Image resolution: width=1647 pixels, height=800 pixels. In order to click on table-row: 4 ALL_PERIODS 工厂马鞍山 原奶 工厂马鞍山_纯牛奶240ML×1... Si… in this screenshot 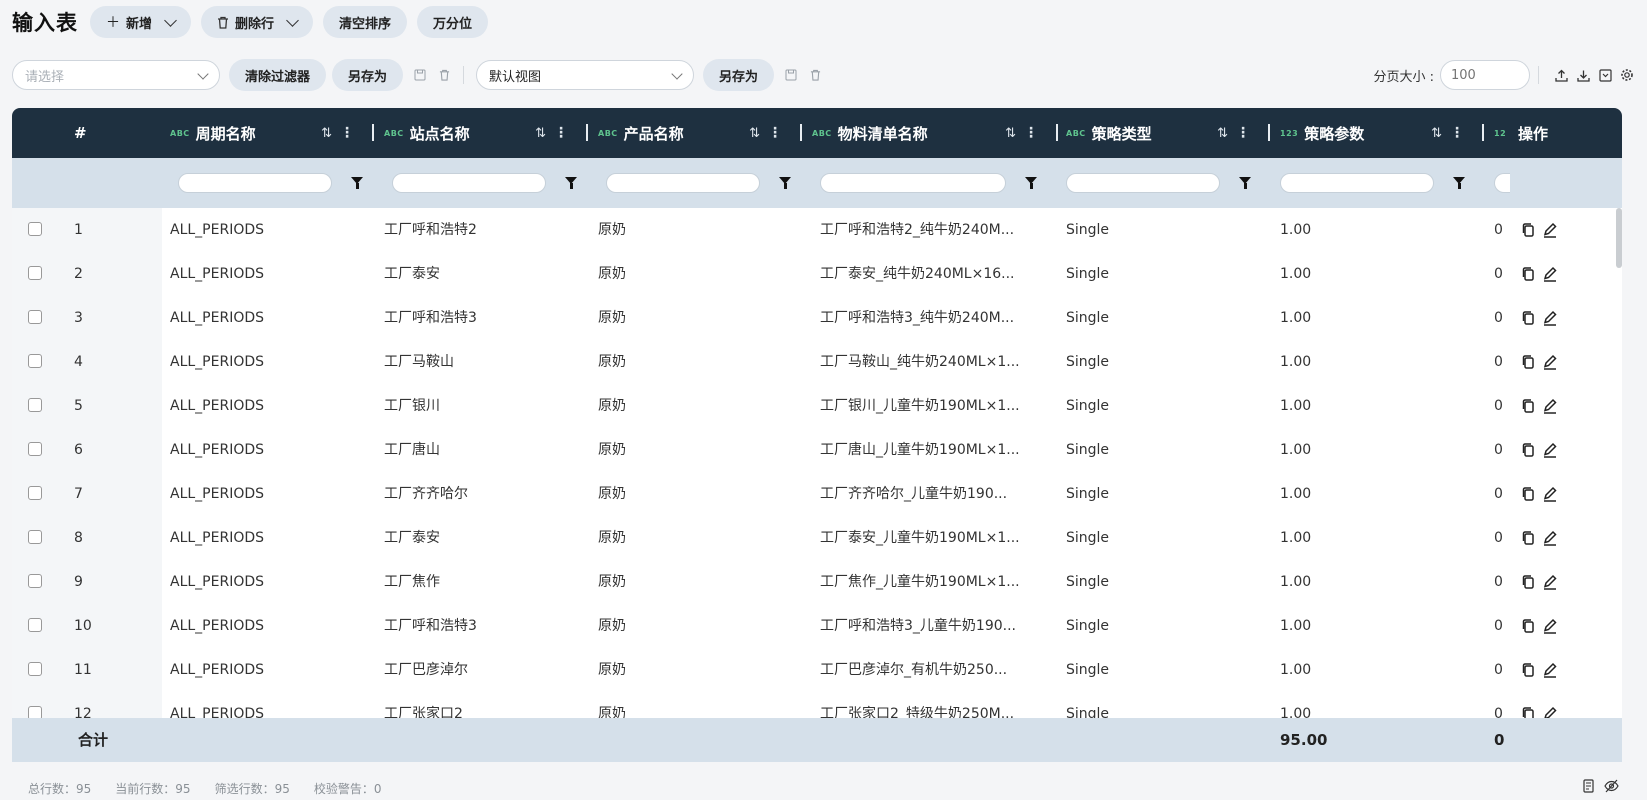, I will do `click(817, 362)`.